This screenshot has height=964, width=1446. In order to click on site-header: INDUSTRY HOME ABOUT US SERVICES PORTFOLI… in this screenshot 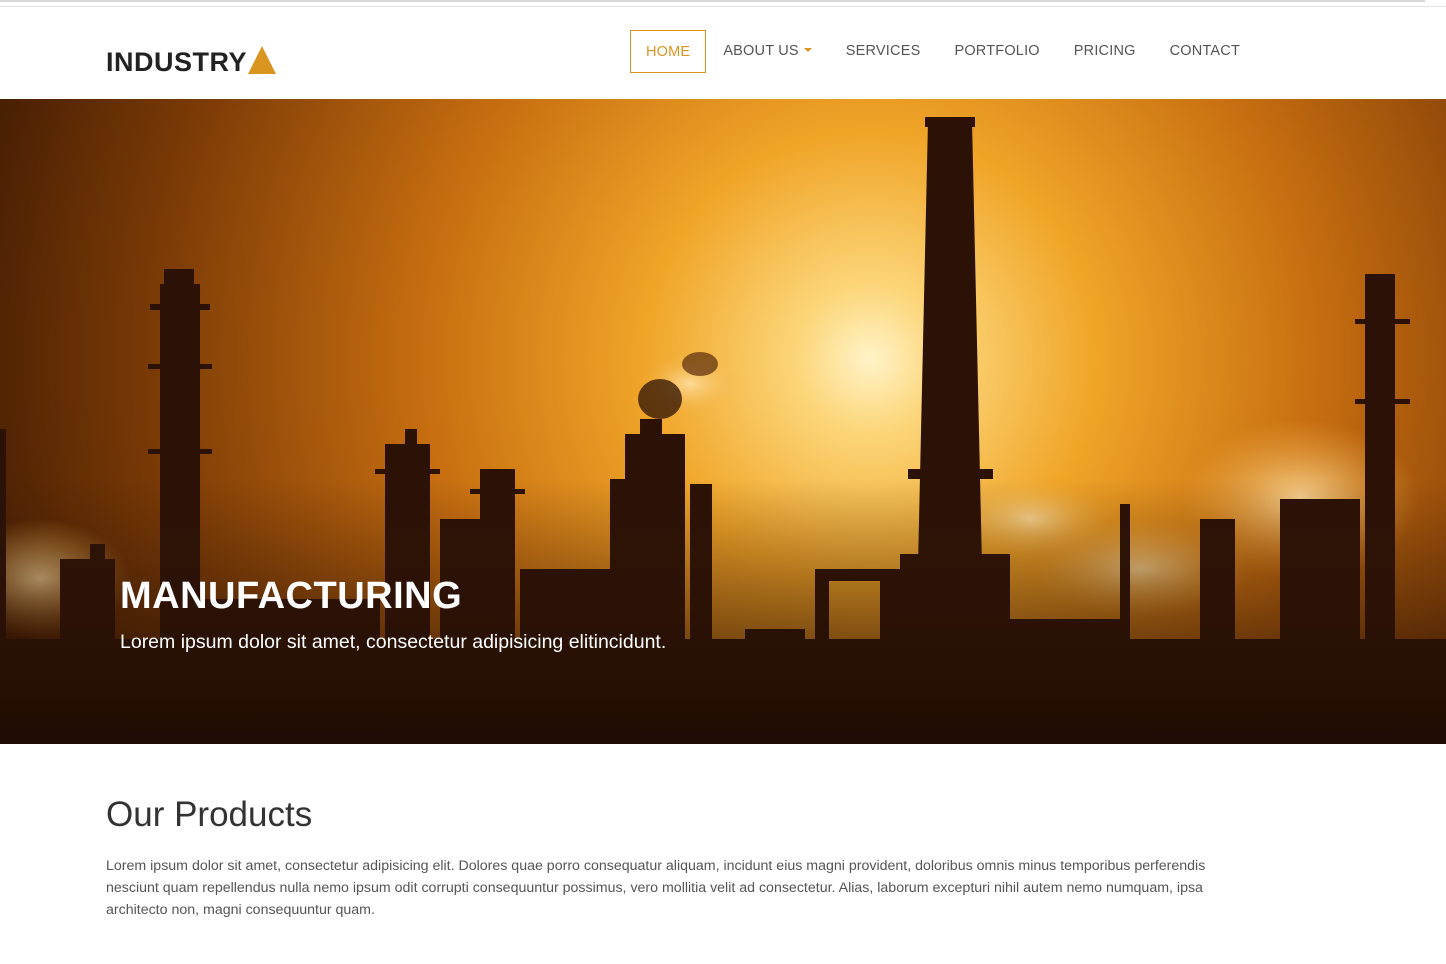, I will do `click(723, 53)`.